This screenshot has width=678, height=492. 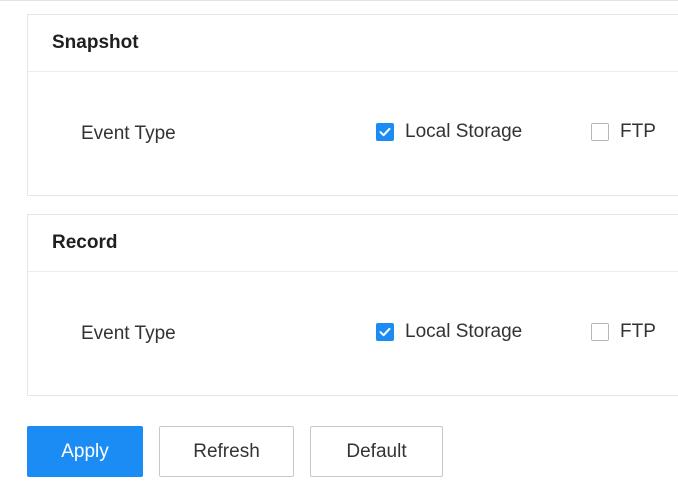 What do you see at coordinates (464, 331) in the screenshot?
I see `record-local-storage-label: Local Storage` at bounding box center [464, 331].